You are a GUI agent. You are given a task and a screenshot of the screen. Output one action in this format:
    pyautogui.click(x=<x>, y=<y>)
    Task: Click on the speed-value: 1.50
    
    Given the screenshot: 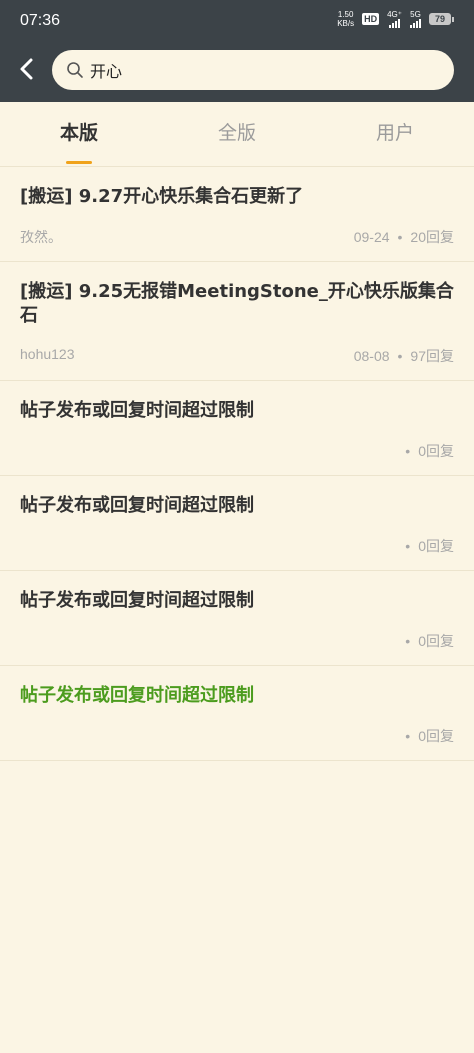 What is the action you would take?
    pyautogui.click(x=345, y=14)
    